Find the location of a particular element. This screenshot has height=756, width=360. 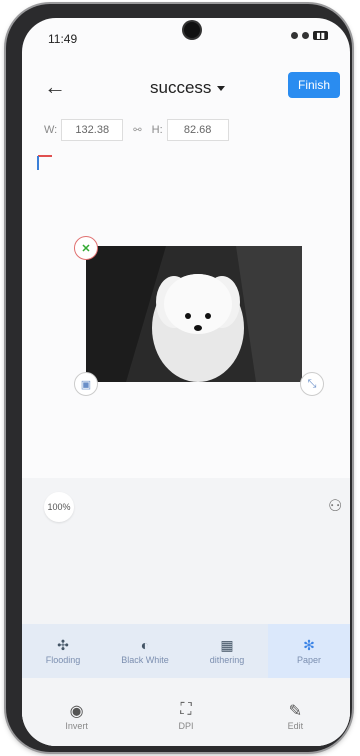

grid-toggle-icon: ⚇ is located at coordinates (335, 506).